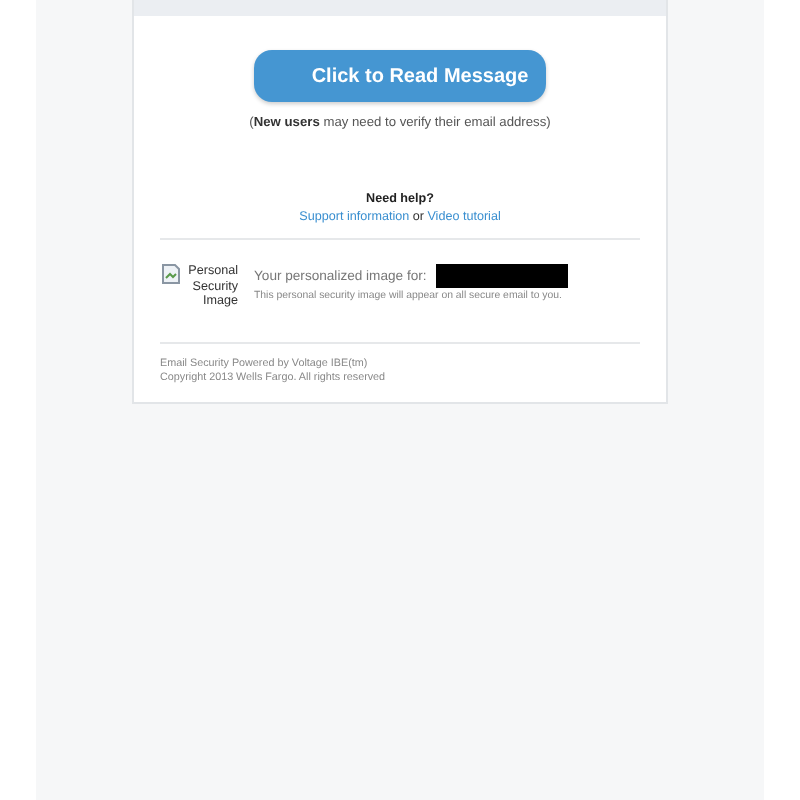  I want to click on broken-image-icon, so click(171, 274).